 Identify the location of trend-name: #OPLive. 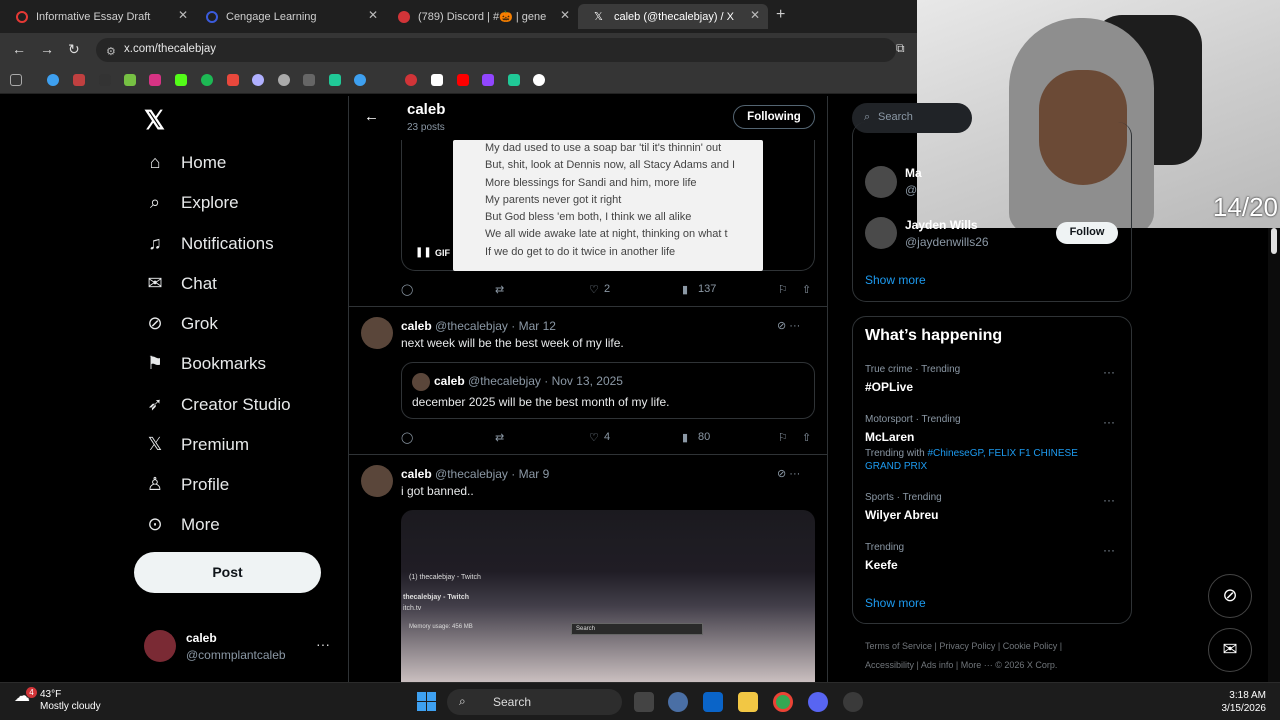
(889, 387).